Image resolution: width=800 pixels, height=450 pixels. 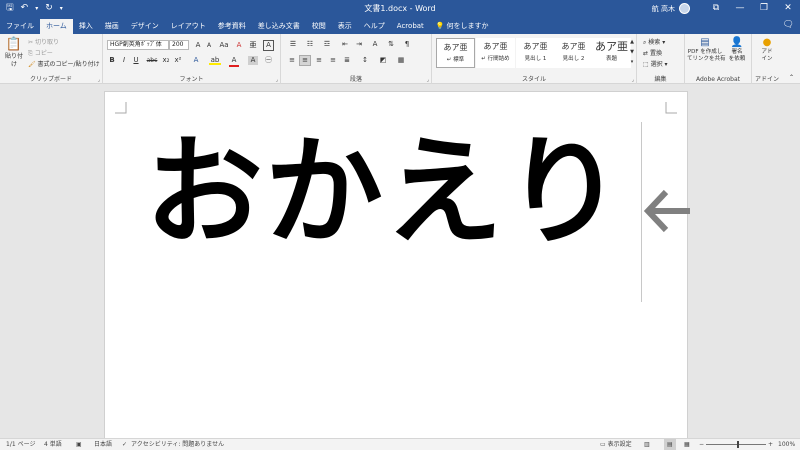 I want to click on zoom-in-button: +, so click(x=770, y=444).